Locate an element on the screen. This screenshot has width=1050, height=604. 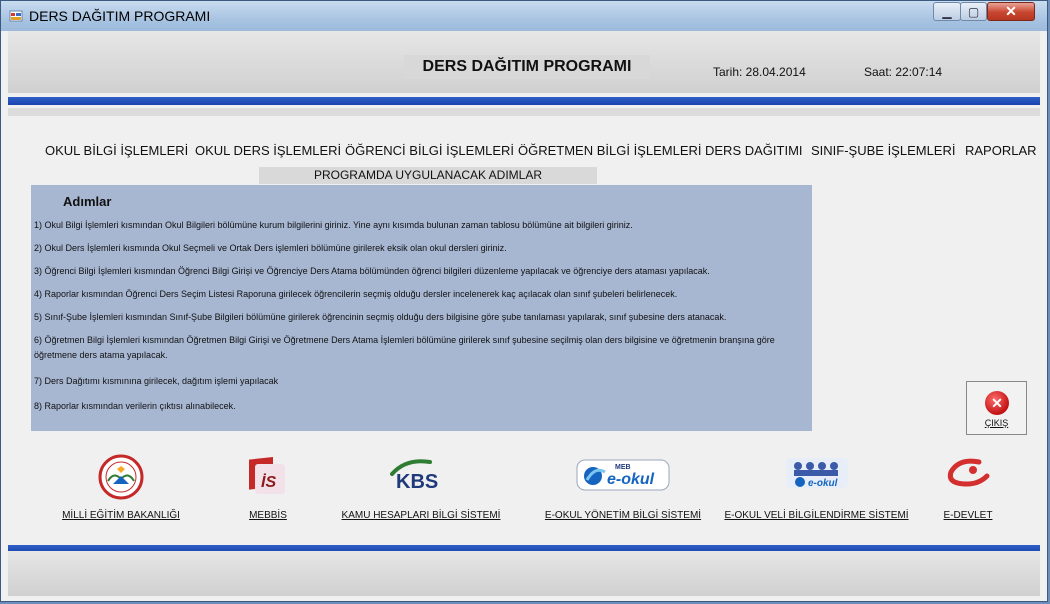
maximize-icon: ▢ is located at coordinates (973, 11).